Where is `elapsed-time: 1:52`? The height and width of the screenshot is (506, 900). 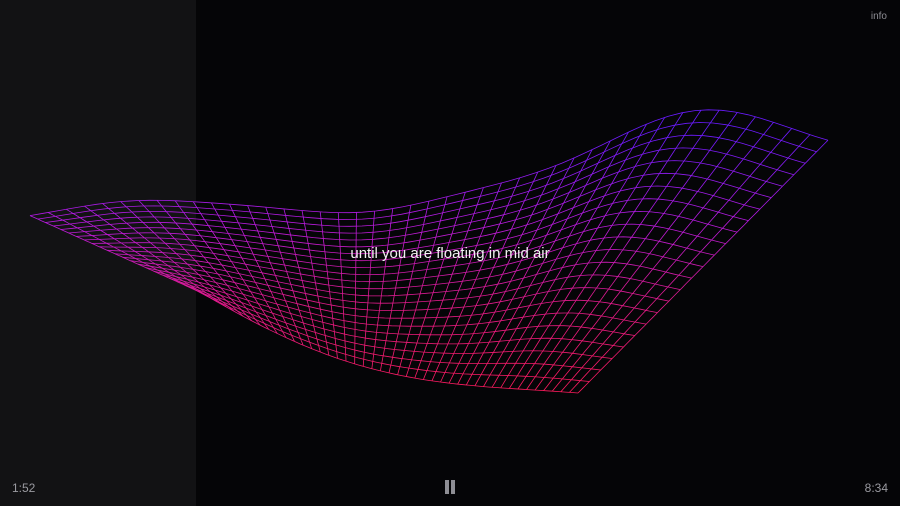 elapsed-time: 1:52 is located at coordinates (24, 488).